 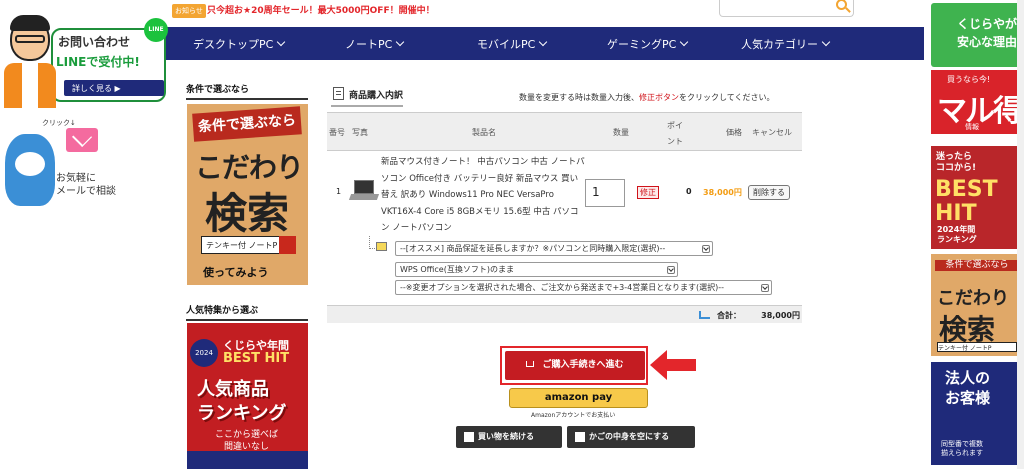 I want to click on warranty-select: --[オススメ] 商品保証を延長しますか？※パソコンと同時購入限定(選択)--, so click(x=554, y=248).